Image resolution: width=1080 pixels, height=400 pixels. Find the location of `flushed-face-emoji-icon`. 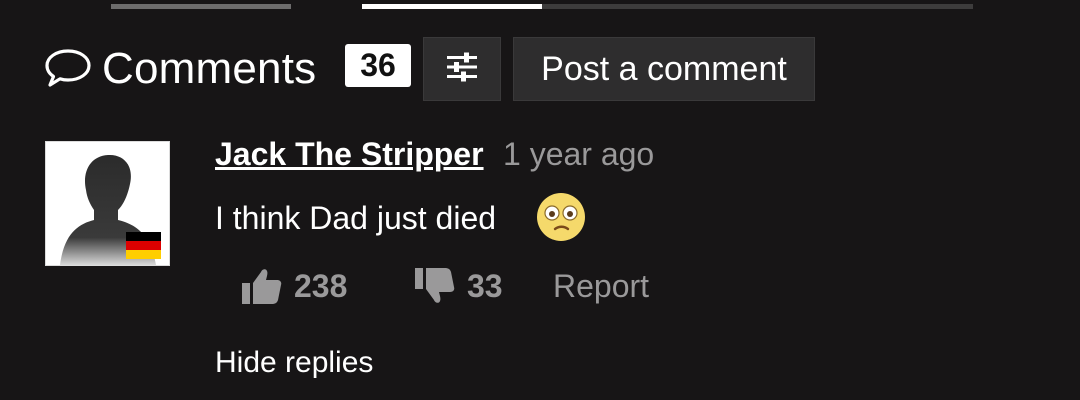

flushed-face-emoji-icon is located at coordinates (561, 217).